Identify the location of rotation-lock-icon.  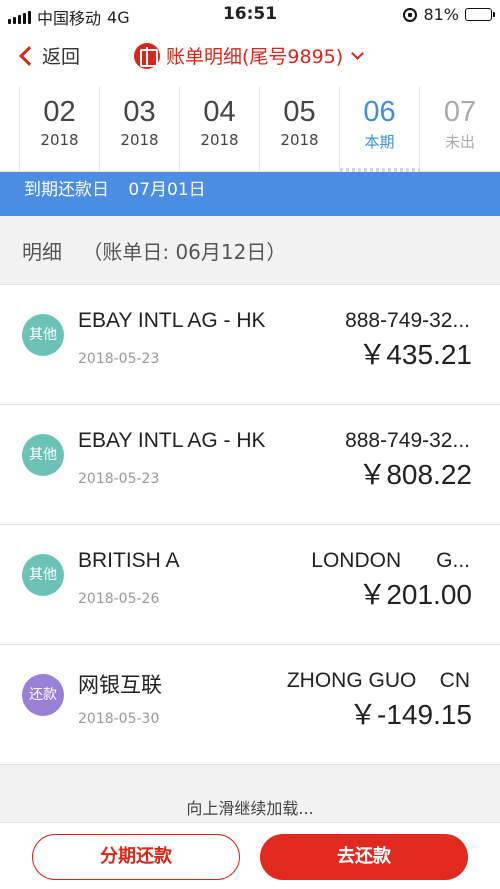
(410, 14).